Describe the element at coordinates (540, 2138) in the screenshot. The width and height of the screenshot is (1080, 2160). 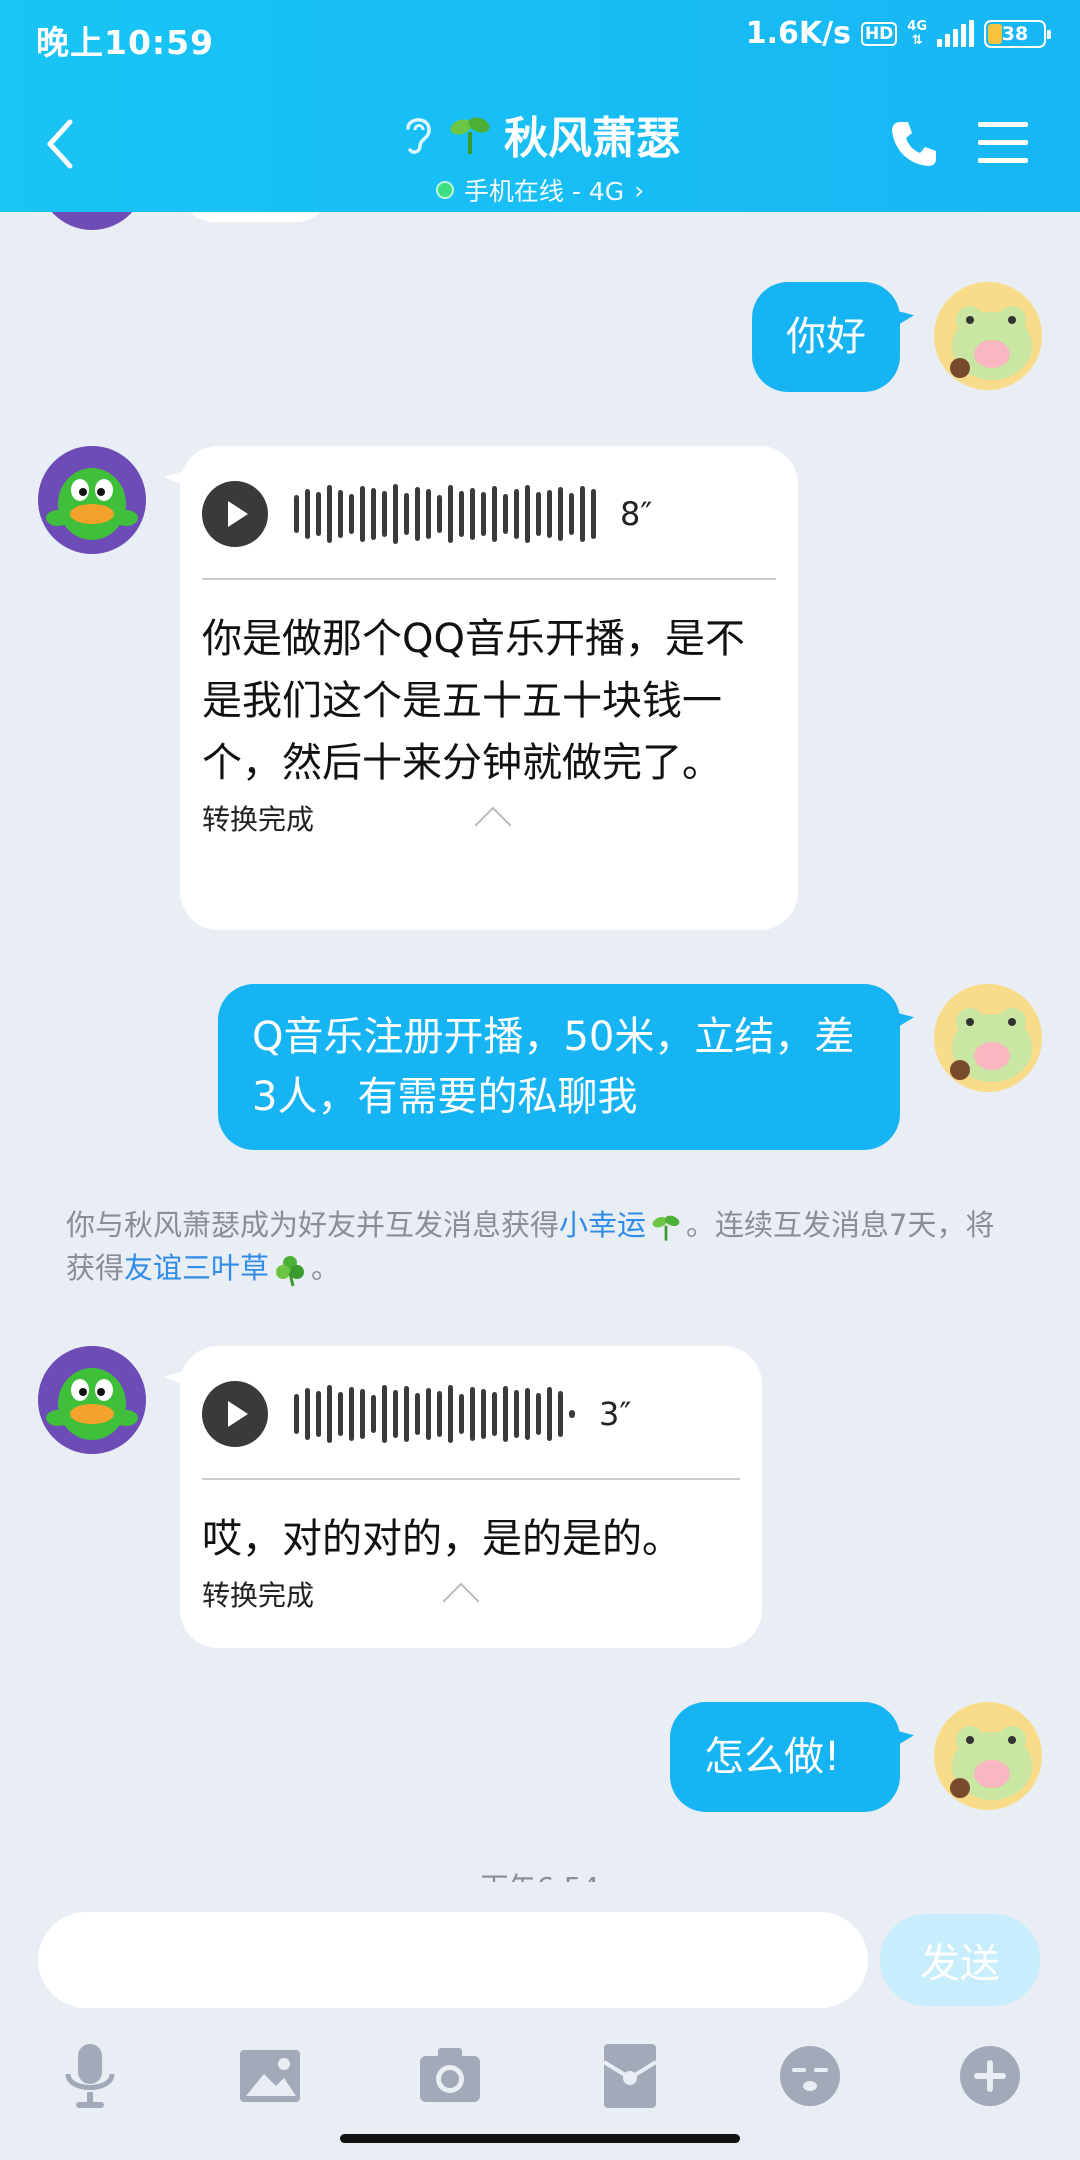
I see `home-indicator` at that location.